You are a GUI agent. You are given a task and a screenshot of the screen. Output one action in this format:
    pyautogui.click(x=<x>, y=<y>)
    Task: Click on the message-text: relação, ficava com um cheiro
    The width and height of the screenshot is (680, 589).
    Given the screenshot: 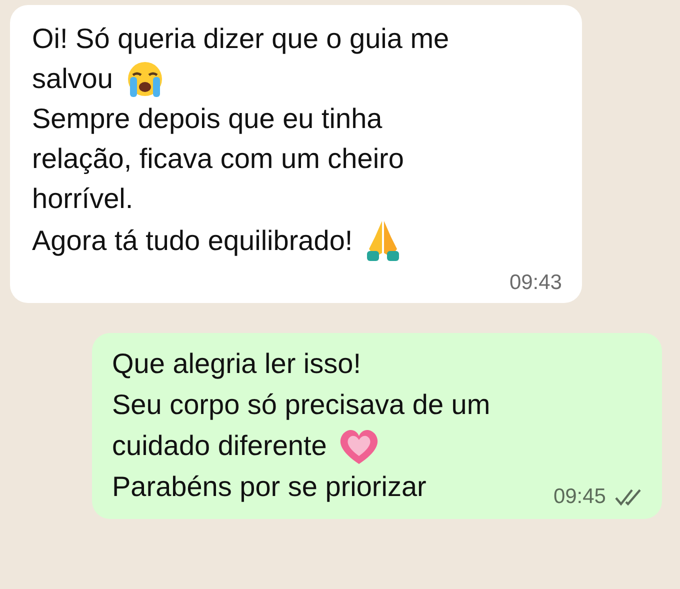 What is the action you would take?
    pyautogui.click(x=218, y=159)
    